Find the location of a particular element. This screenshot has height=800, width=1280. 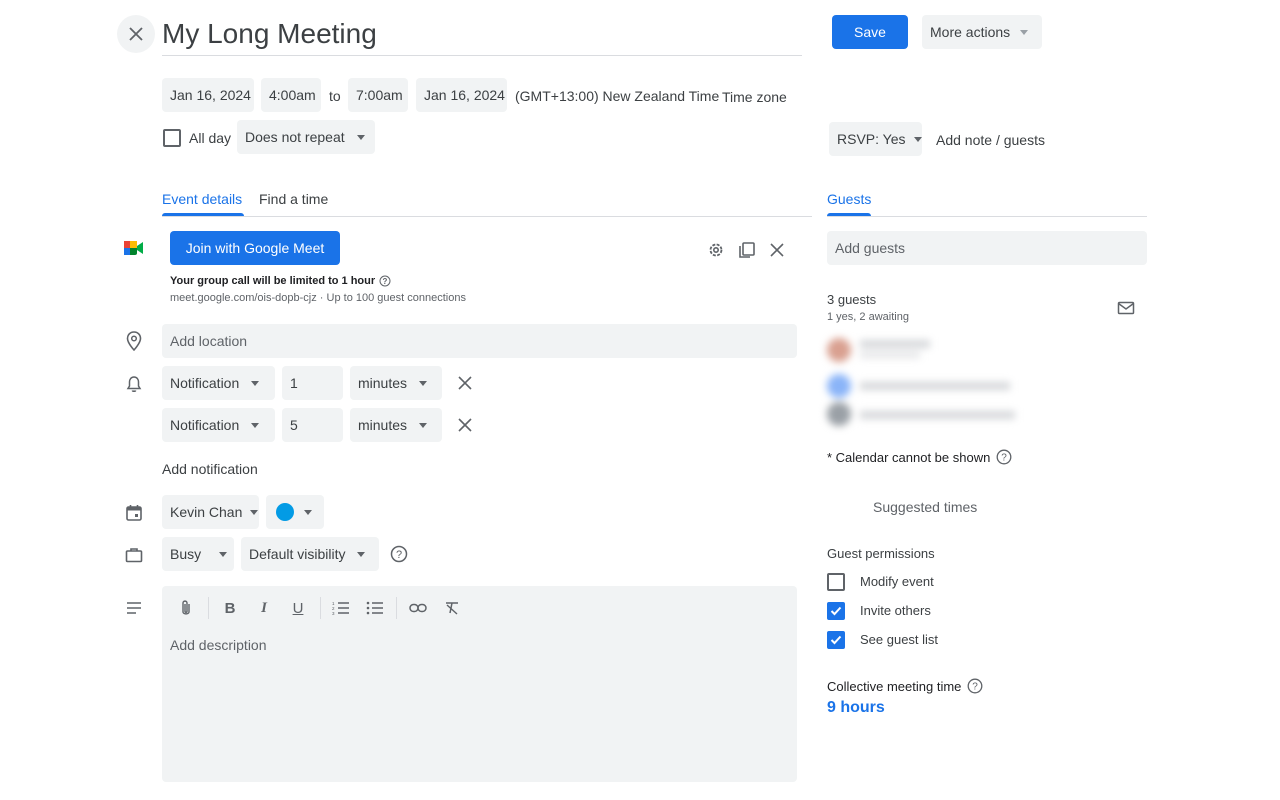

link-icon is located at coordinates (418, 608).